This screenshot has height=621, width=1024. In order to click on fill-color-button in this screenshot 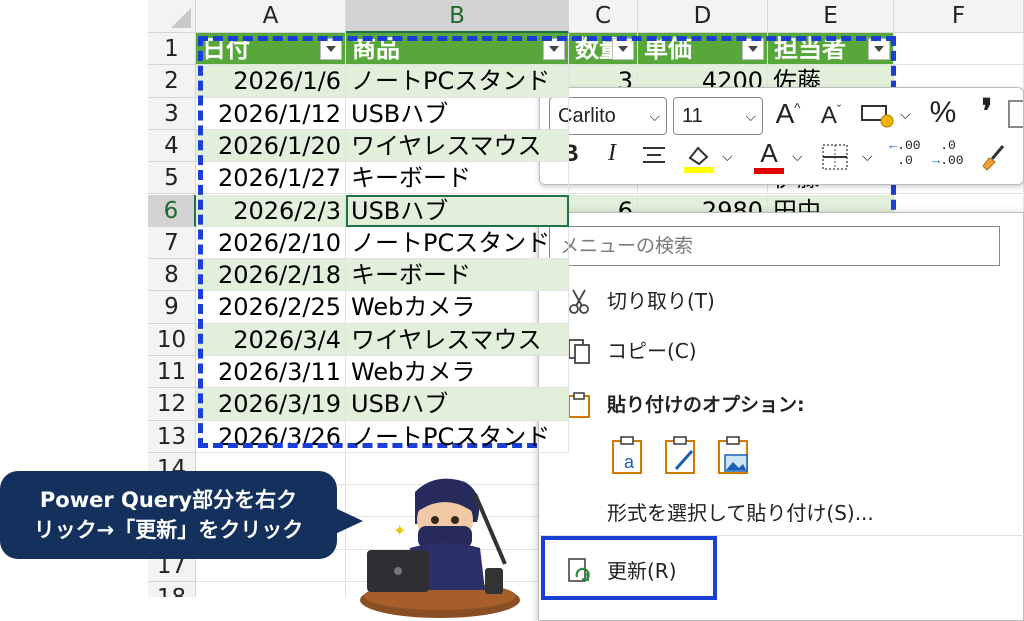, I will do `click(699, 160)`.